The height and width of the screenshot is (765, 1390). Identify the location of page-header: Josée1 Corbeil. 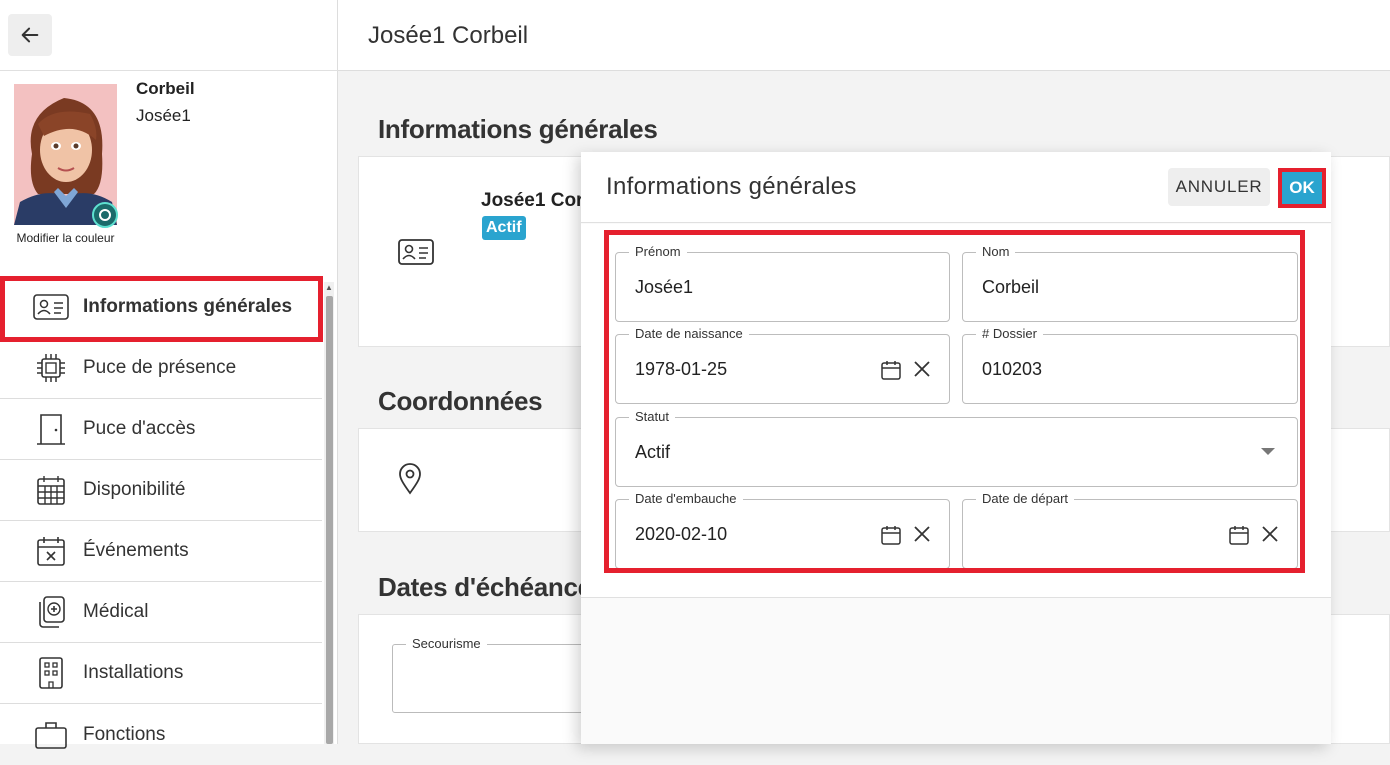
(864, 35).